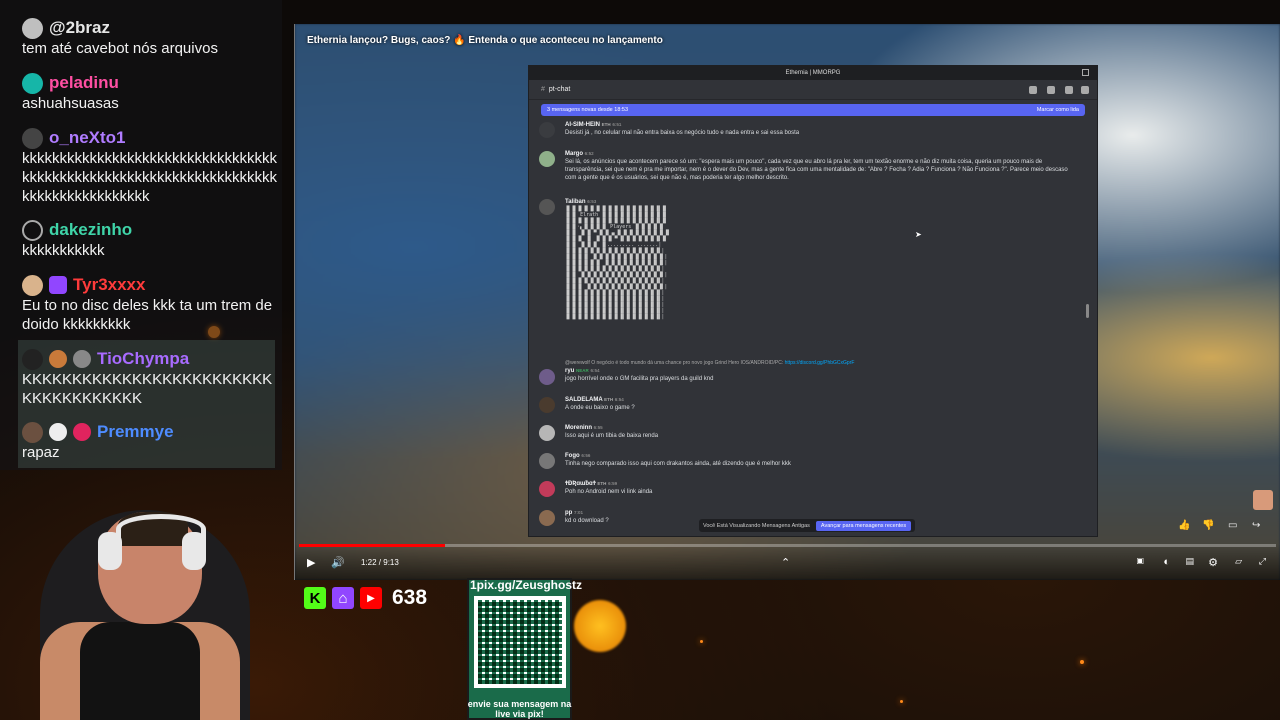 This screenshot has height=720, width=1280. I want to click on like-icon: 👍, so click(1187, 527).